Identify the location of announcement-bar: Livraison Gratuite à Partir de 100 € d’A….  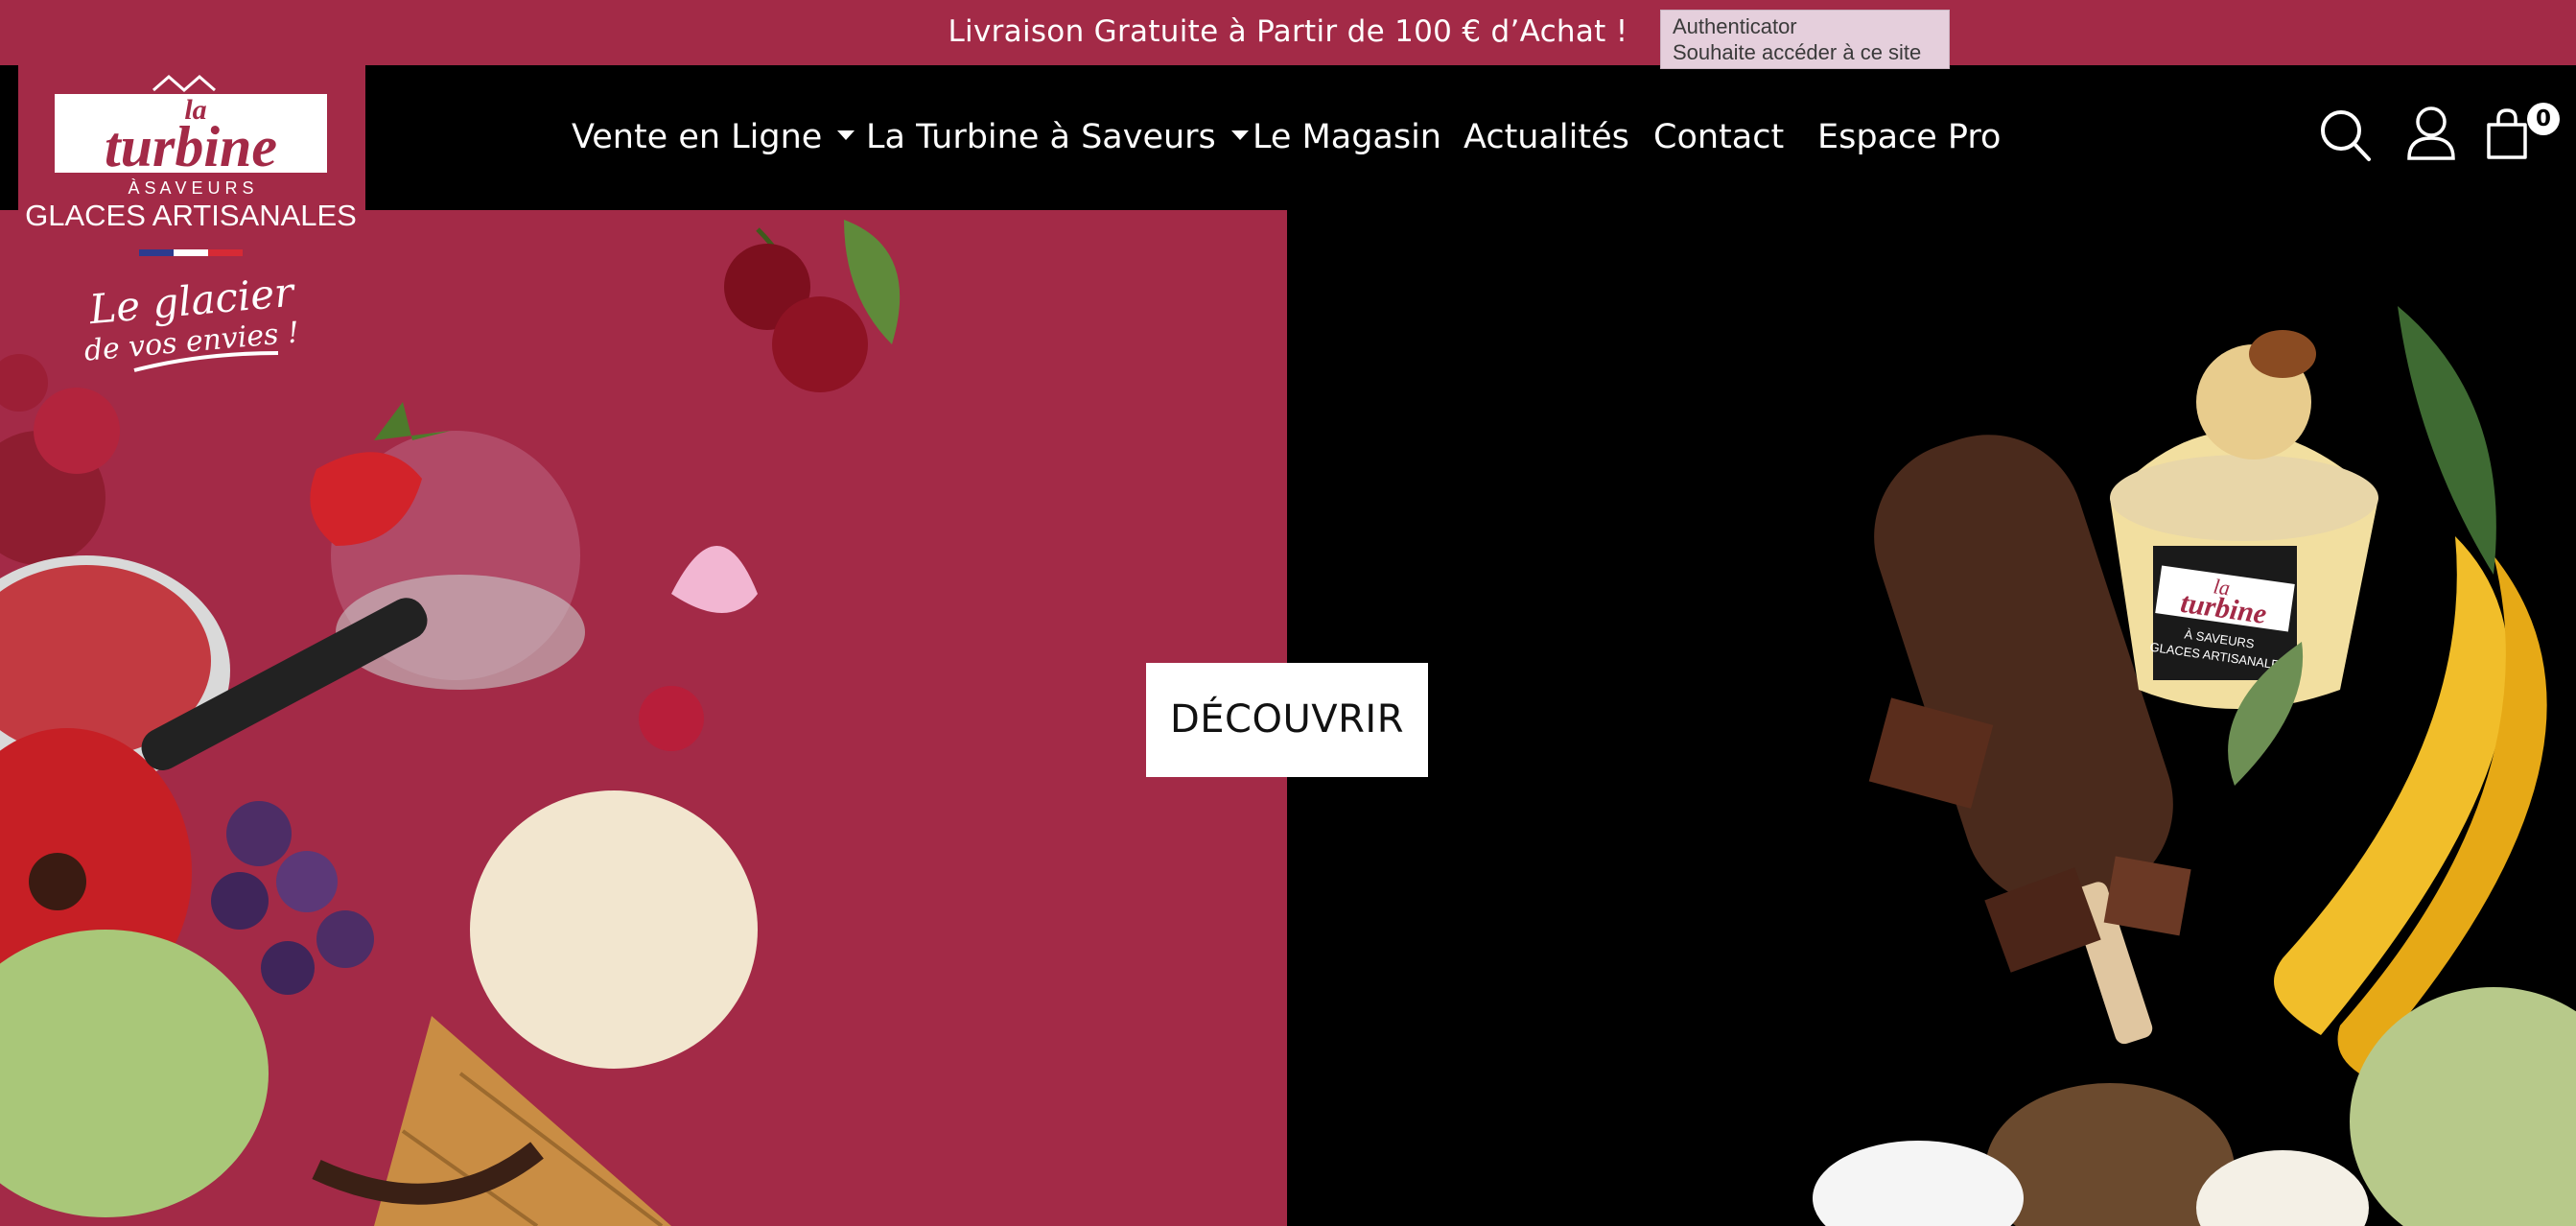
(1288, 32).